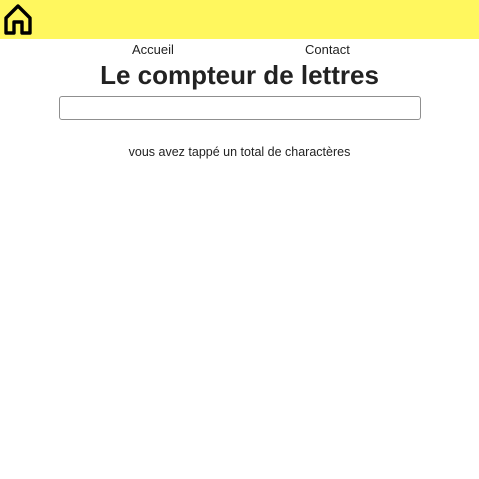 This screenshot has width=479, height=479. What do you see at coordinates (239, 152) in the screenshot?
I see `character-count-text: vous avez tappé un total de charactères` at bounding box center [239, 152].